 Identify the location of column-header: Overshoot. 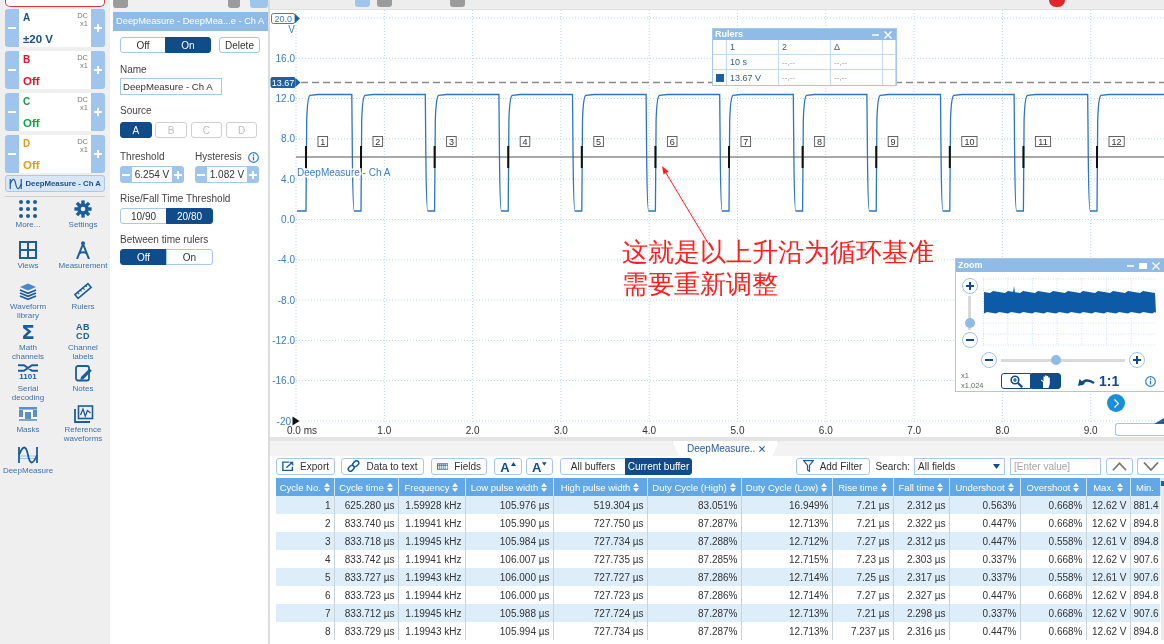
(1053, 487).